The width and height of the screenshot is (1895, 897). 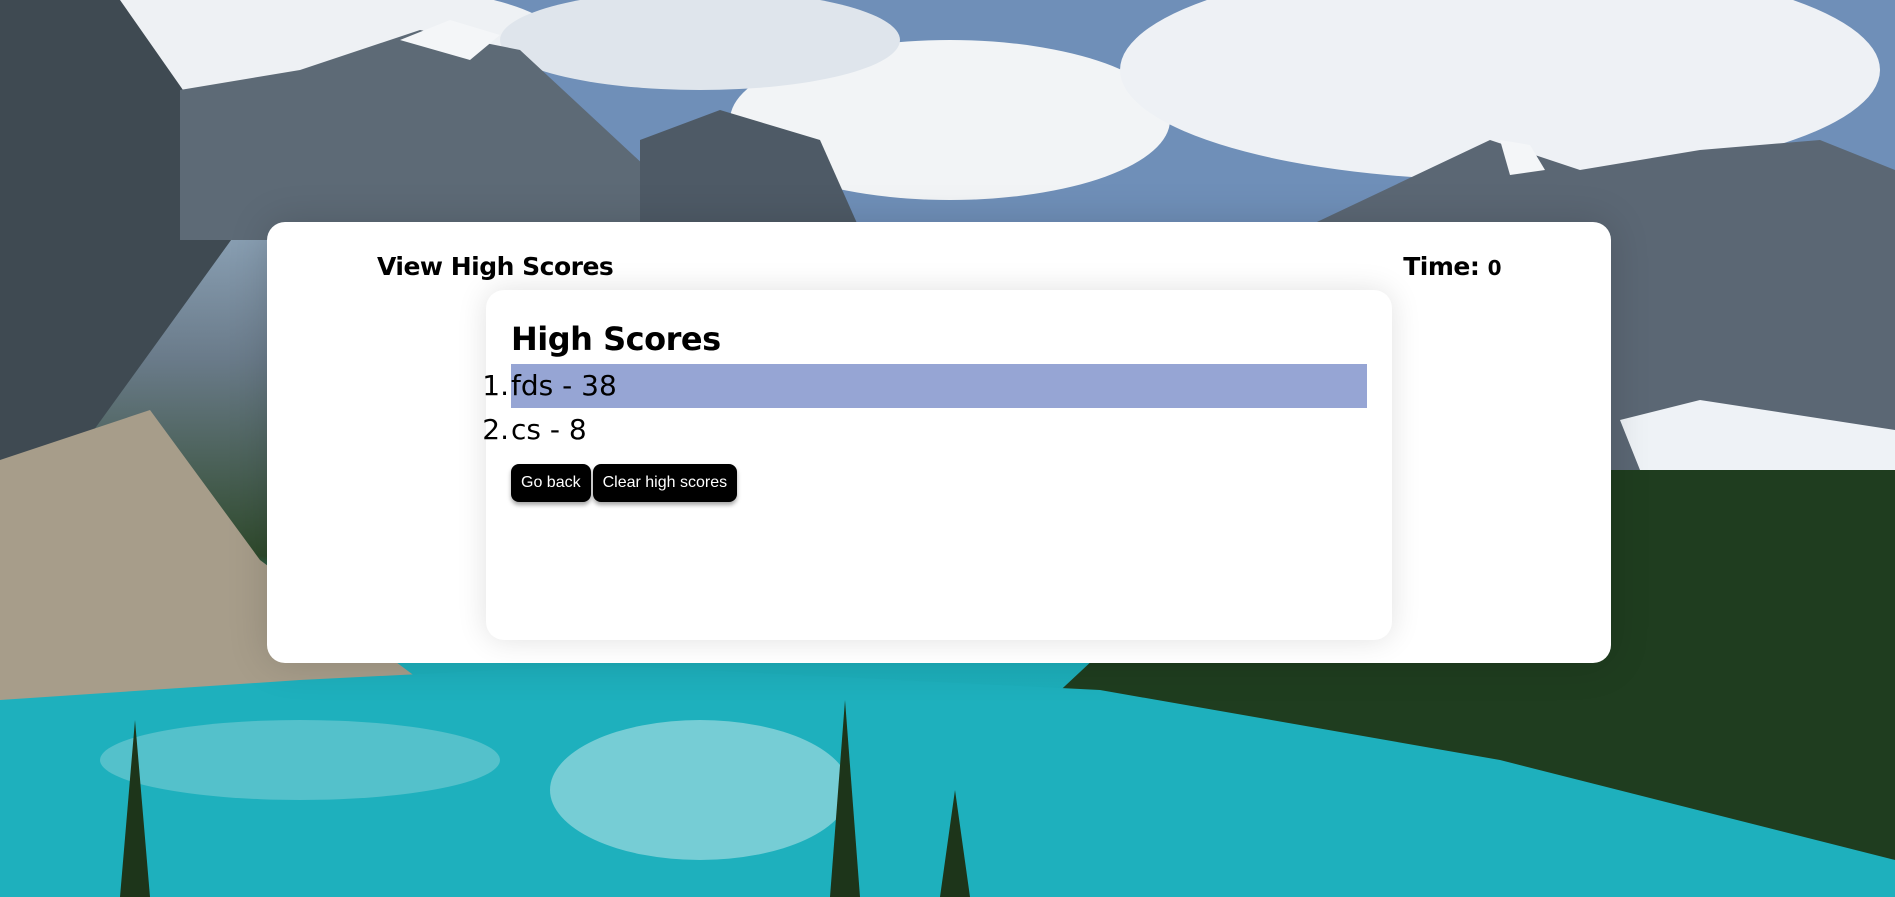 I want to click on clear-high-scores-button: Clear high scores, so click(x=665, y=483).